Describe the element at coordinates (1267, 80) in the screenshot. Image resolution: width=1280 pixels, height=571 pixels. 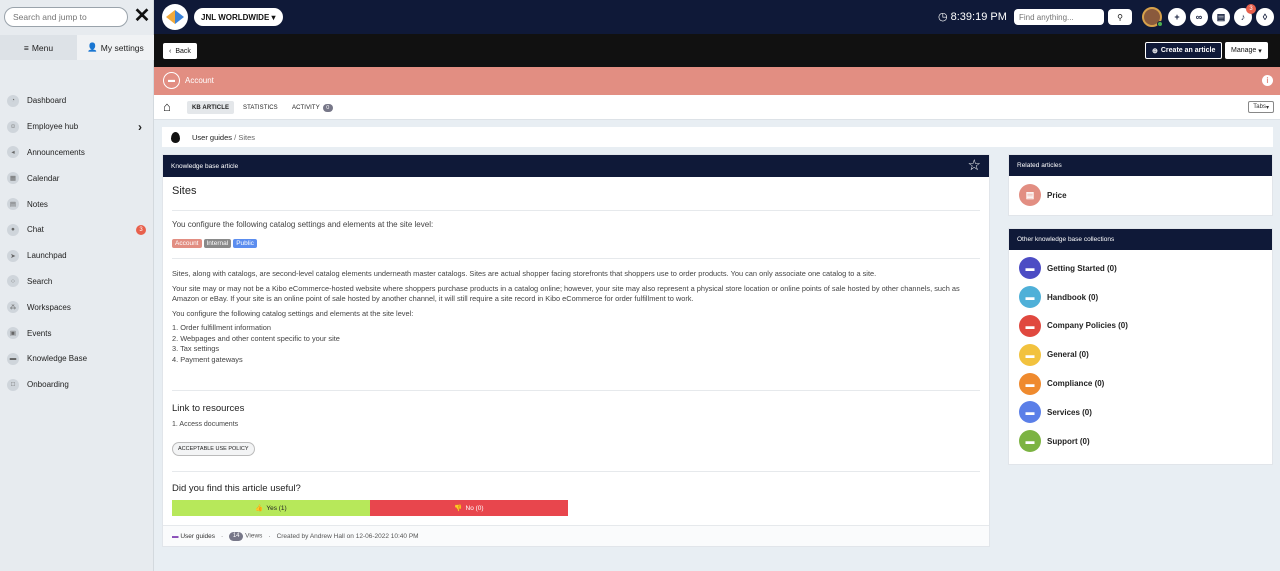
I see `info-icon: i` at that location.